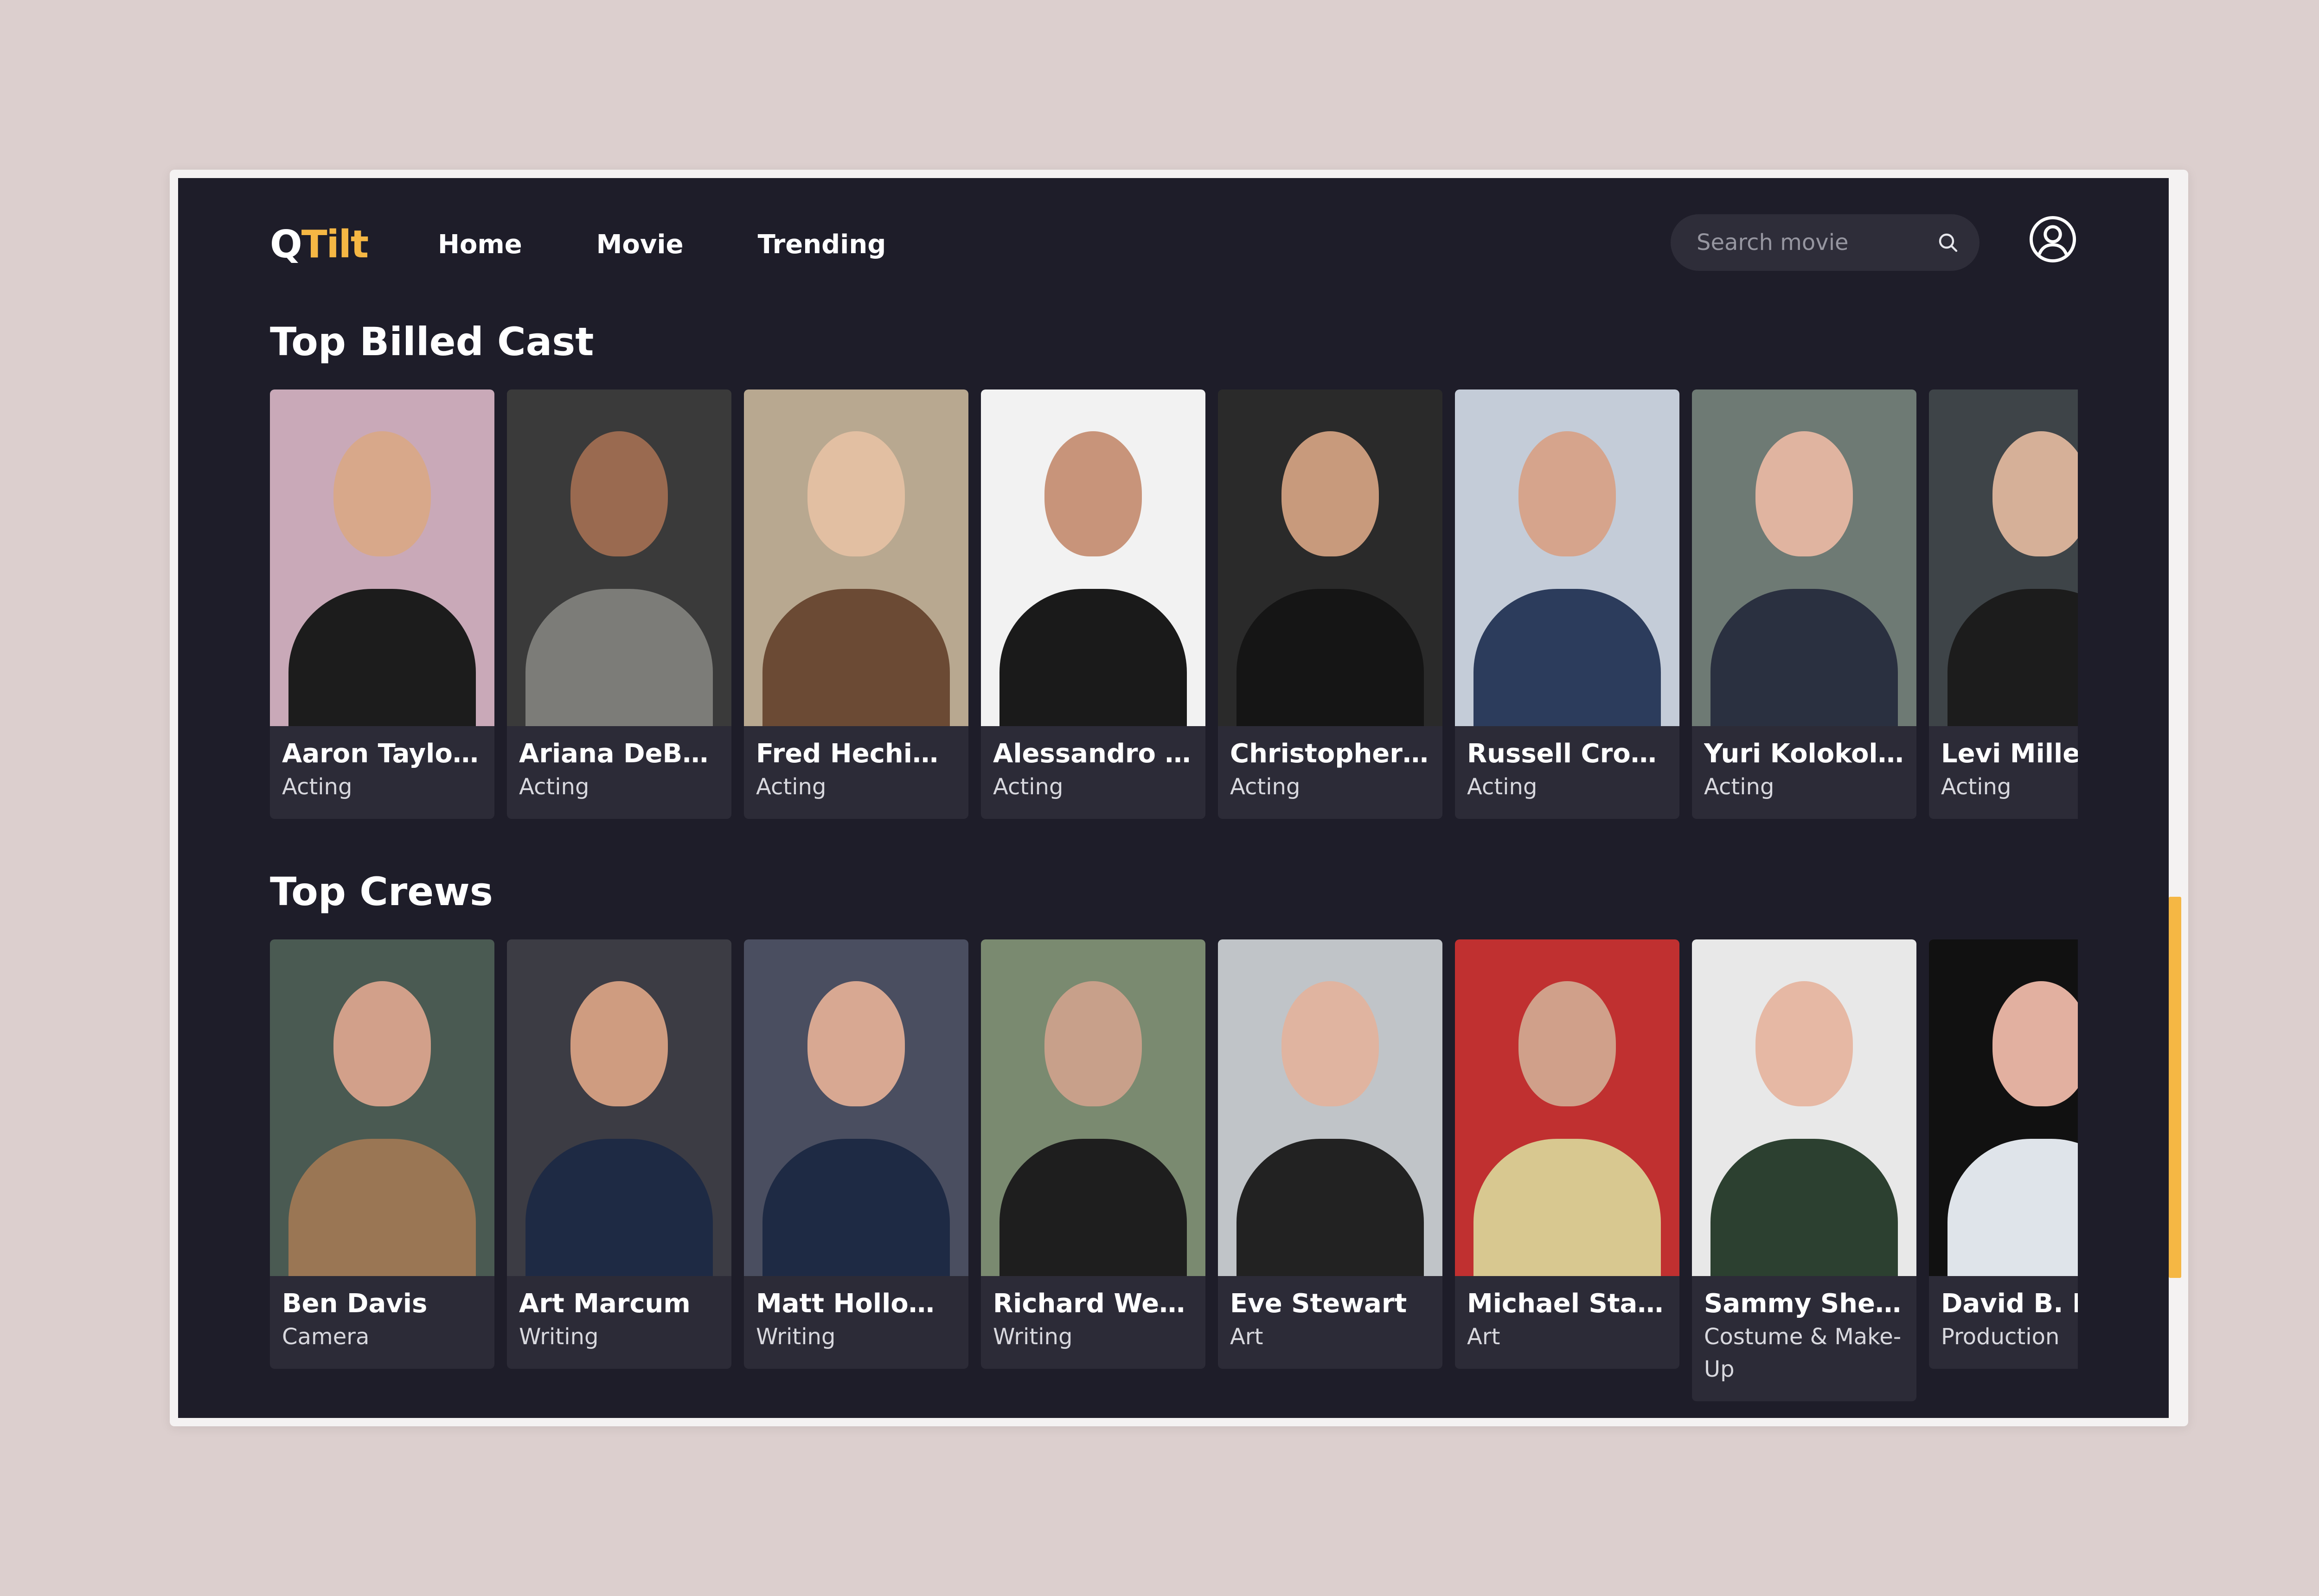  I want to click on search-bar, so click(1825, 242).